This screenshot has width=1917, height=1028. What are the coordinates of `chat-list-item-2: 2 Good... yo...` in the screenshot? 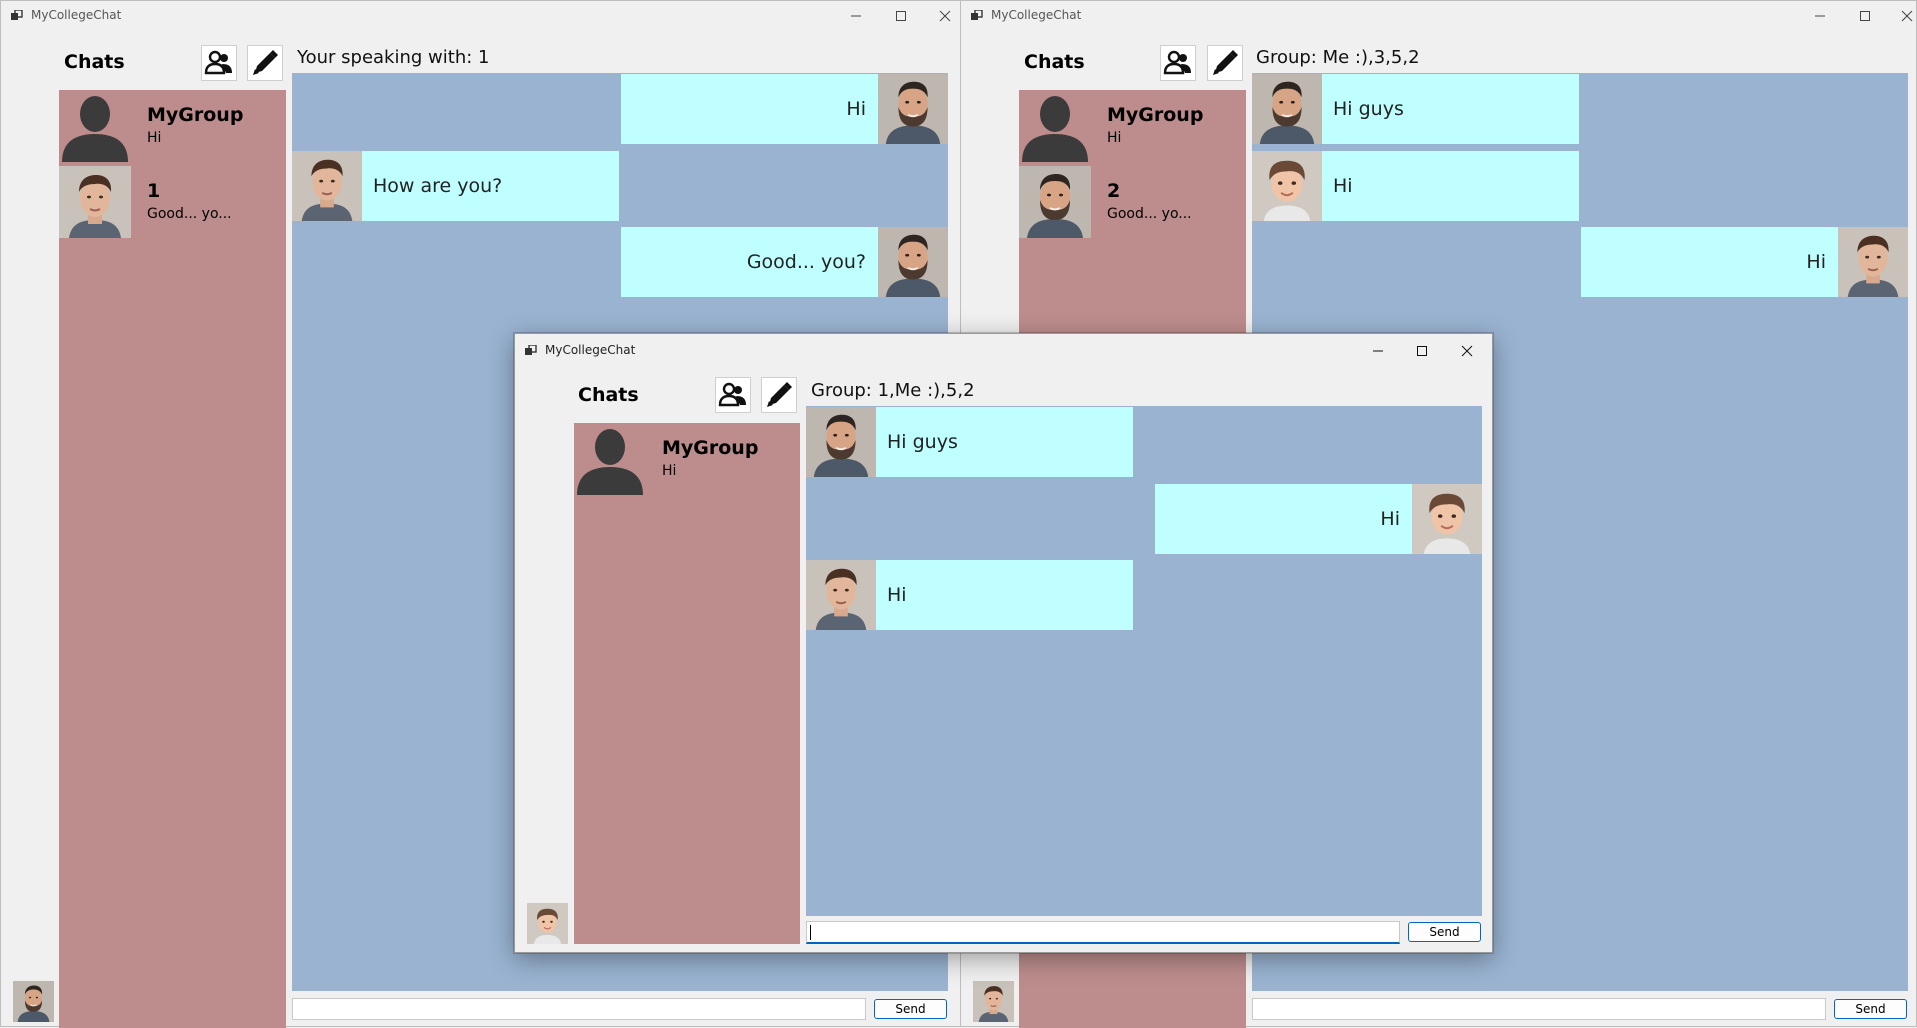 It's located at (1132, 202).